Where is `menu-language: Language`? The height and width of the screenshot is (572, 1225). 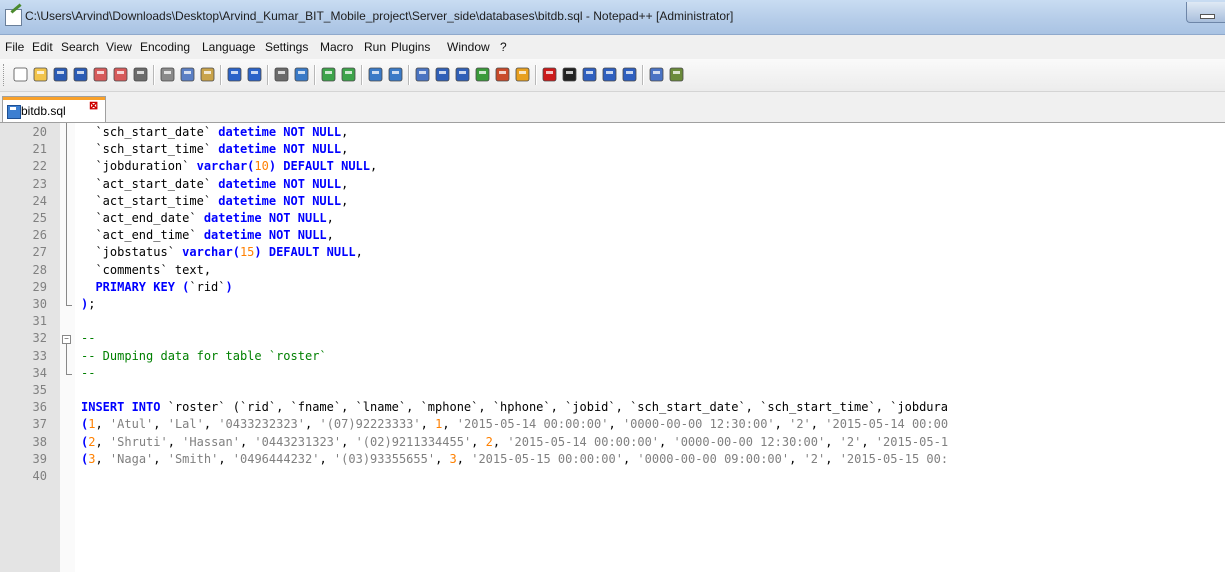
menu-language: Language is located at coordinates (228, 47).